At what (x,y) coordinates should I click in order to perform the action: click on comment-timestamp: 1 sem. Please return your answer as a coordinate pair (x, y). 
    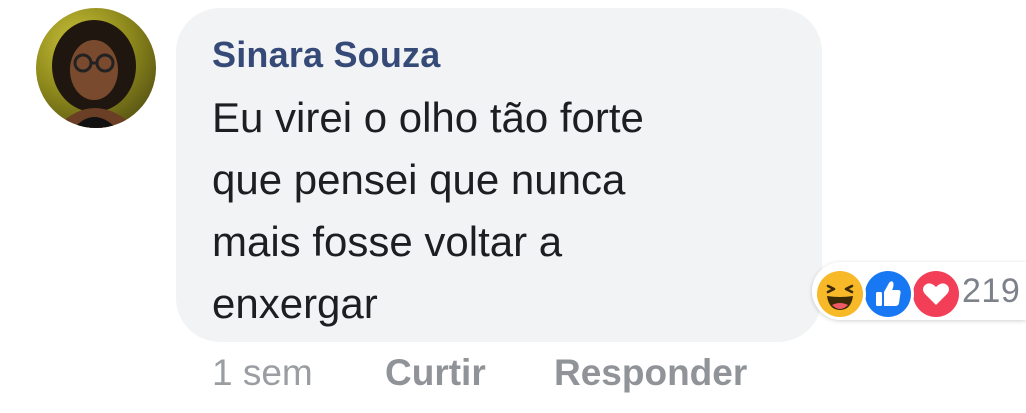
    Looking at the image, I should click on (262, 373).